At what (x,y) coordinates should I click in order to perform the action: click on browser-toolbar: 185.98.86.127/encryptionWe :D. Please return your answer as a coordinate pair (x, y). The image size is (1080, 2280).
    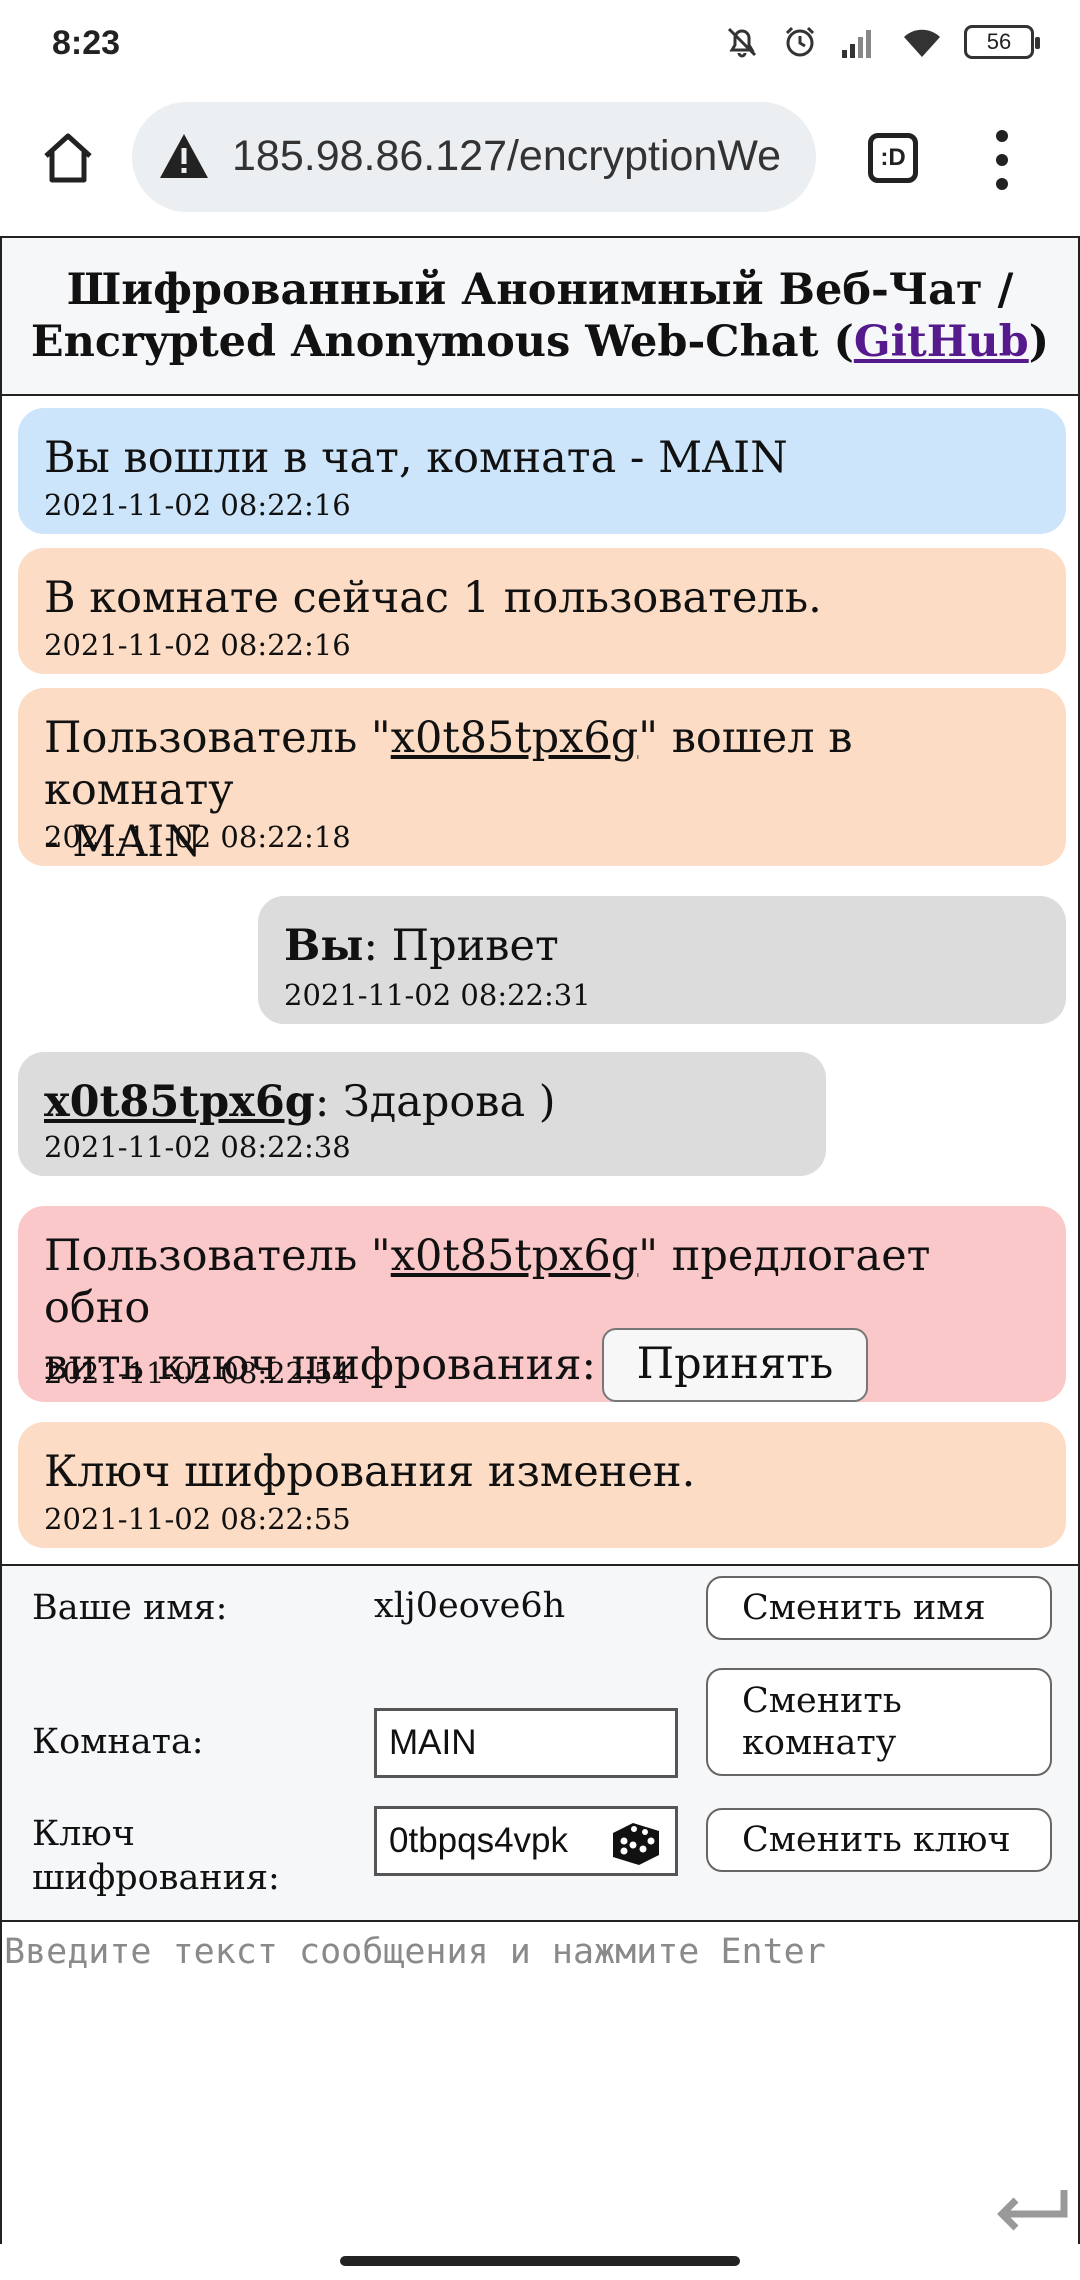
    Looking at the image, I should click on (540, 163).